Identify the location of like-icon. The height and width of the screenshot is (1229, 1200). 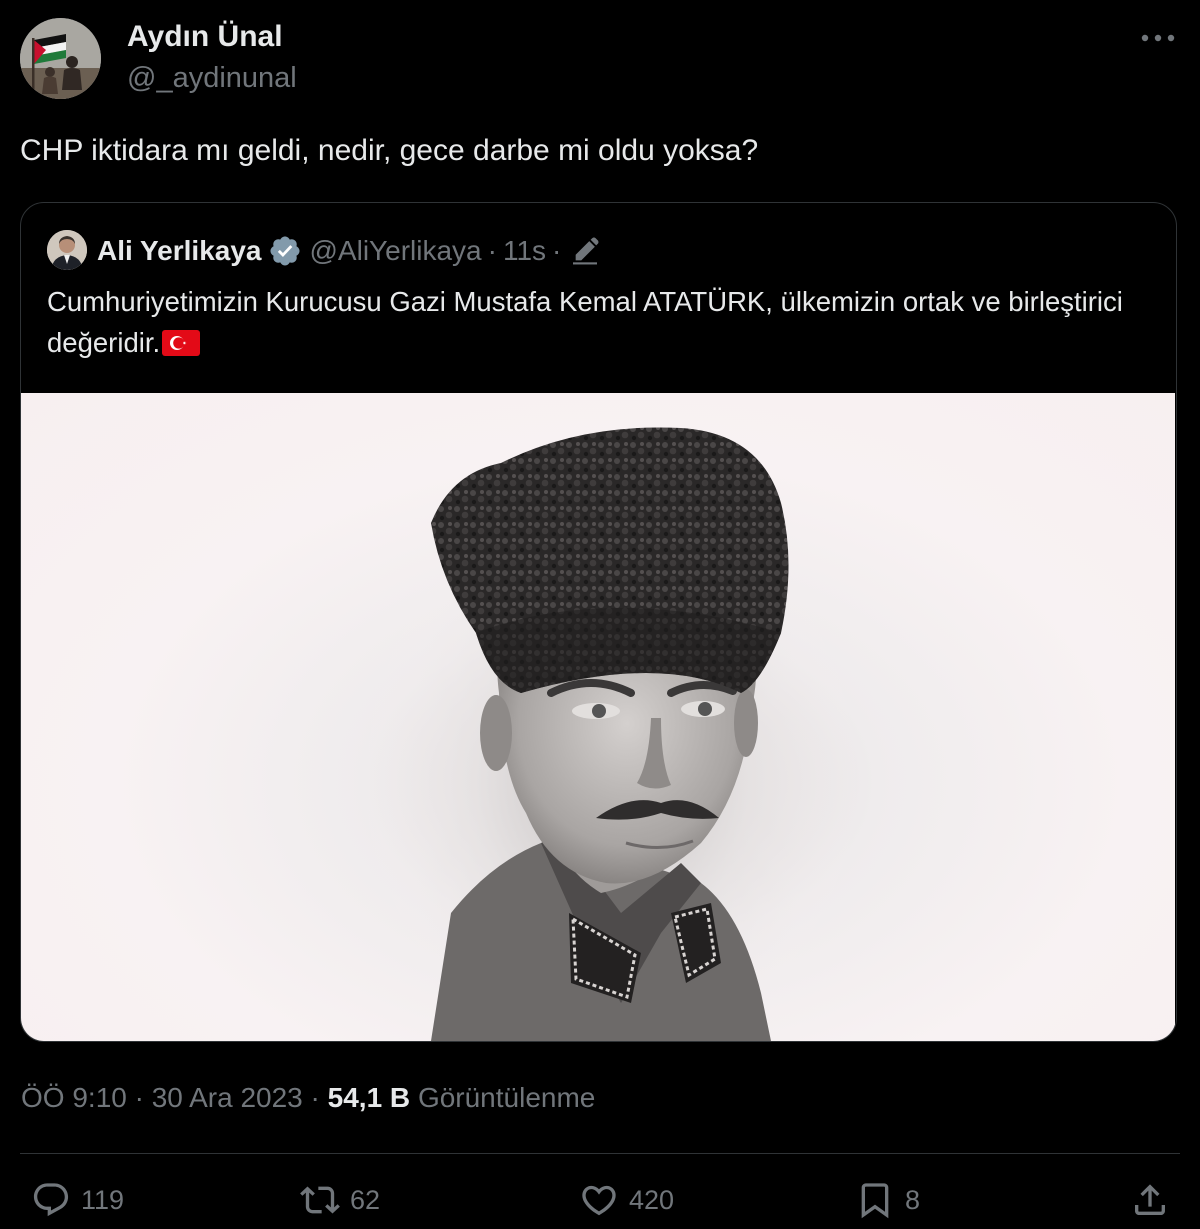
(599, 1200).